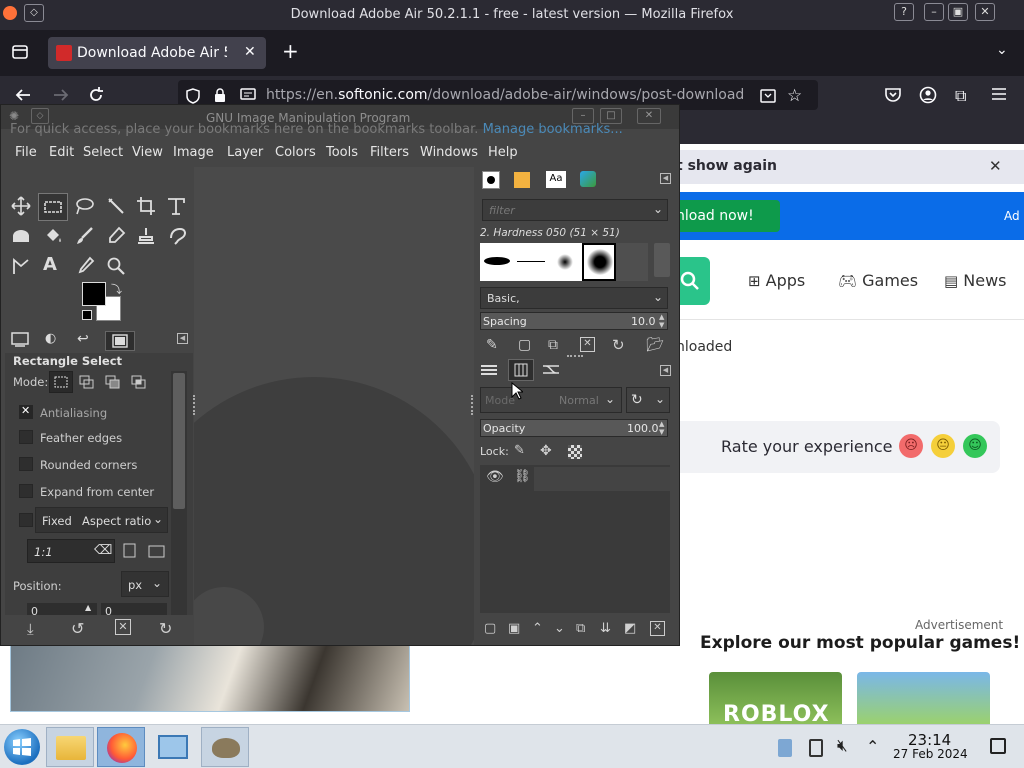 The image size is (1024, 768). Describe the element at coordinates (556, 179) in the screenshot. I see `tab-fonts-icon: Aa` at that location.